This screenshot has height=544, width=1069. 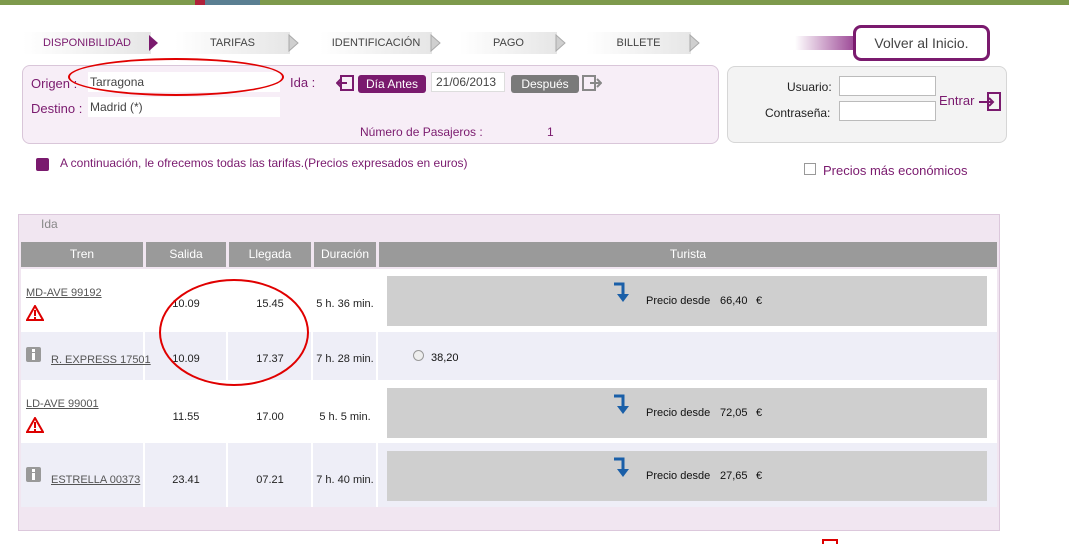 I want to click on step-identificacion: IDENTIFICACIÓN, so click(x=376, y=43).